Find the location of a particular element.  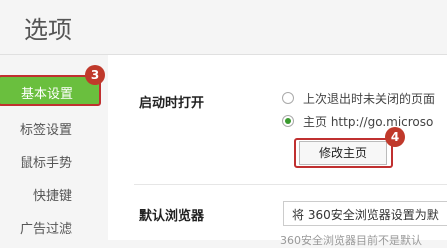

page-title: 选项 is located at coordinates (48, 30).